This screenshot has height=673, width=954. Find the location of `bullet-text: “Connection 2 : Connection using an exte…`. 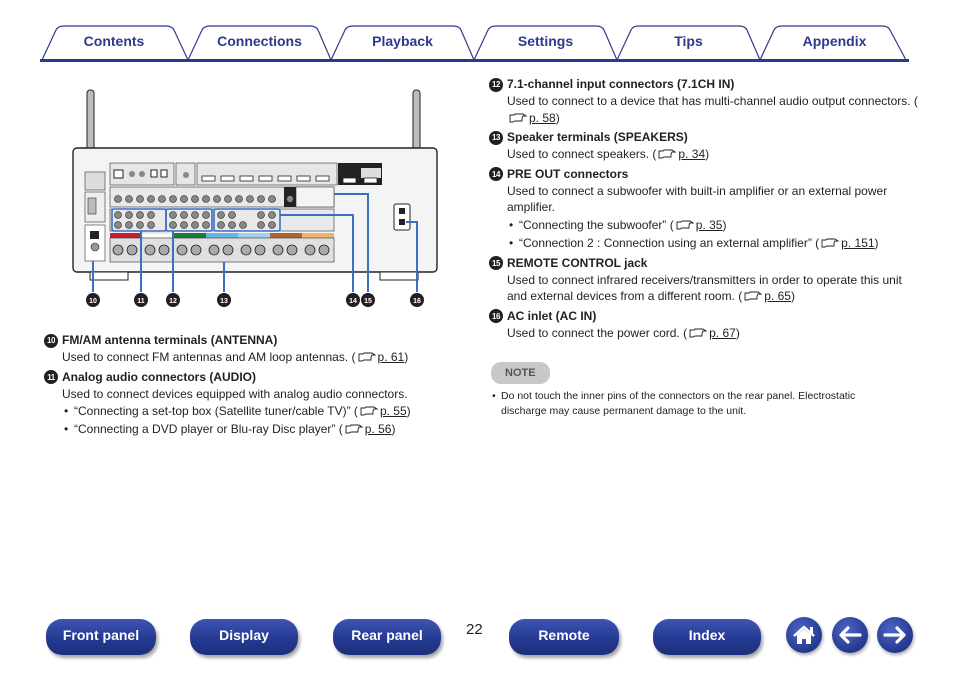

bullet-text: “Connection 2 : Connection using an exte… is located at coordinates (665, 242).